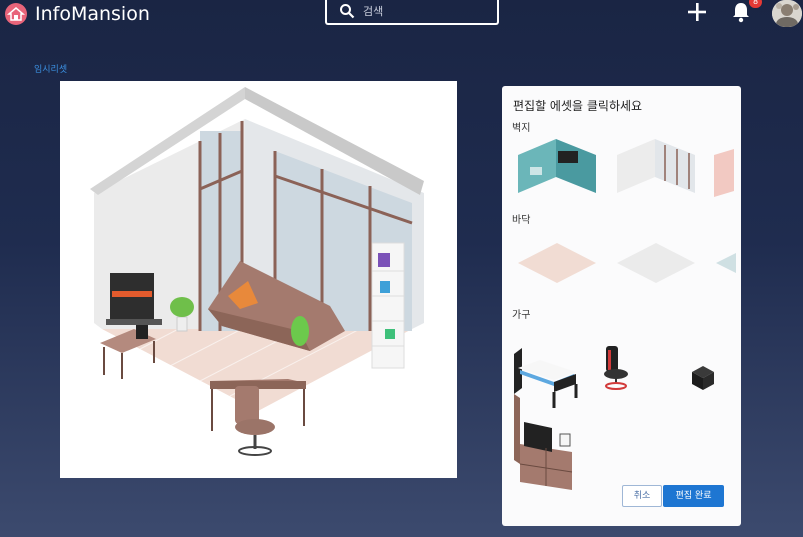  Describe the element at coordinates (556, 168) in the screenshot. I see `wall-asset-teal` at that location.